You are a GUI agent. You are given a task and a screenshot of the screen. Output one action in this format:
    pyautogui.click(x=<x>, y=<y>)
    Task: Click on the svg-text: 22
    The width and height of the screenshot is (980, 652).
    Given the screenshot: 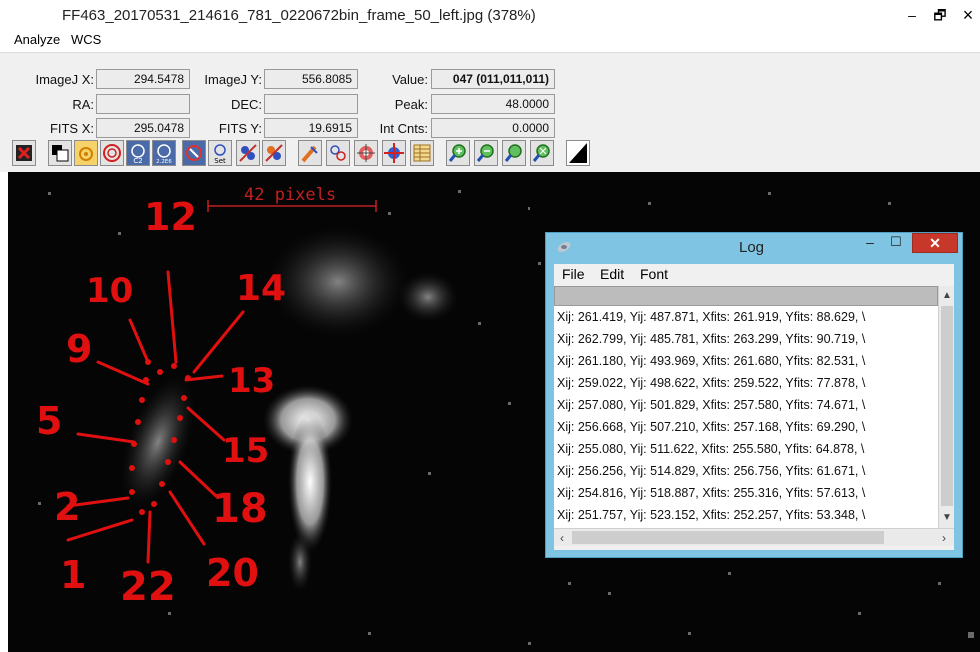 What is the action you would take?
    pyautogui.click(x=148, y=587)
    